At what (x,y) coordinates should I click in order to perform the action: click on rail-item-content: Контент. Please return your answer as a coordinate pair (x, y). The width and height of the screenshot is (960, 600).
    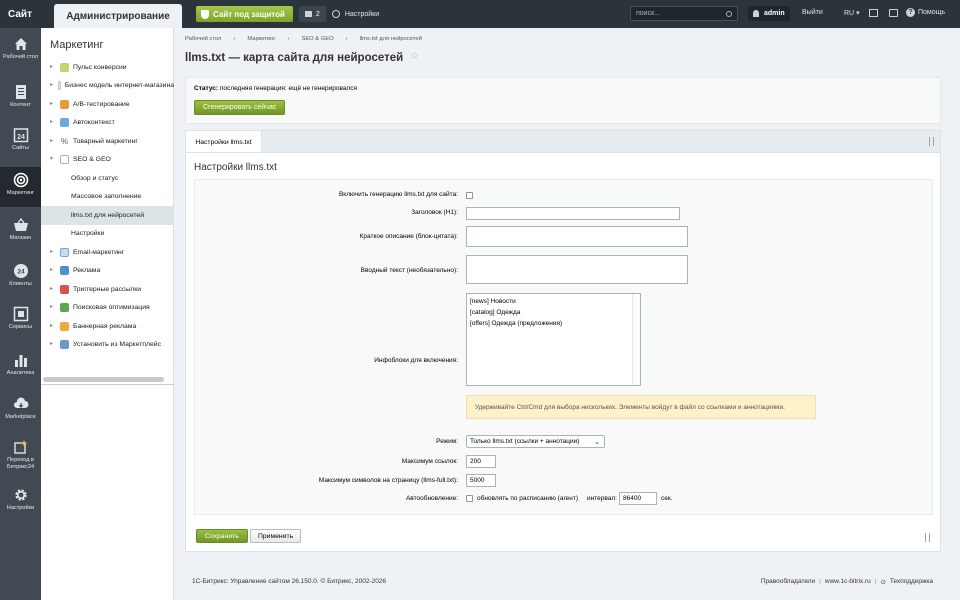
    Looking at the image, I should click on (20, 96).